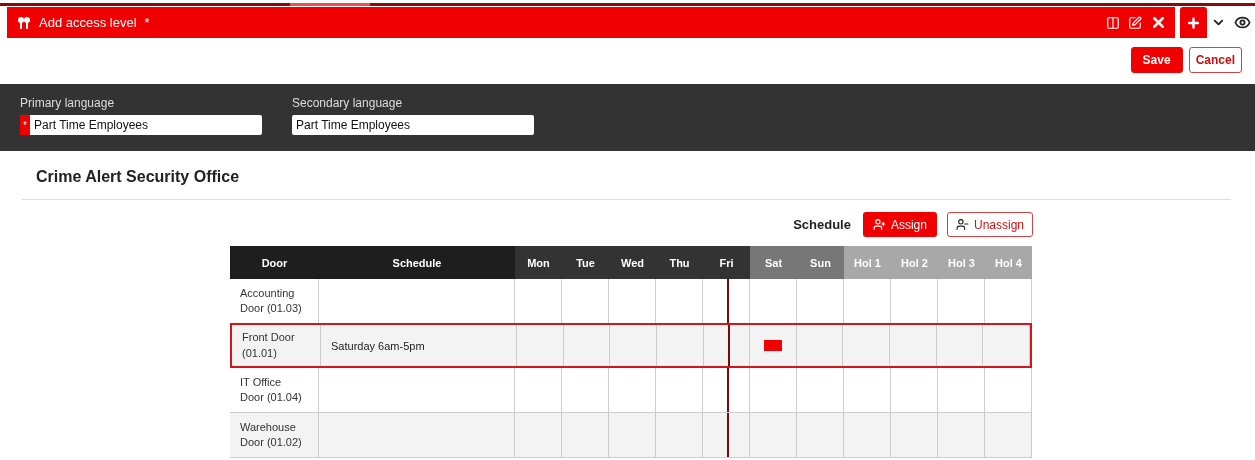 The image size is (1255, 460). What do you see at coordinates (820, 262) in the screenshot?
I see `column-header: Sun` at bounding box center [820, 262].